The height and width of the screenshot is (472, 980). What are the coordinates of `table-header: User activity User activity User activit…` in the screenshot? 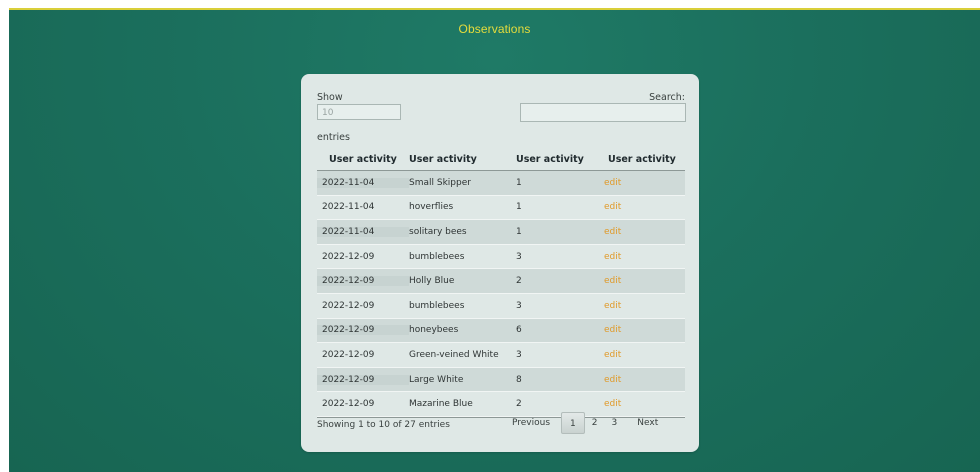 It's located at (501, 159).